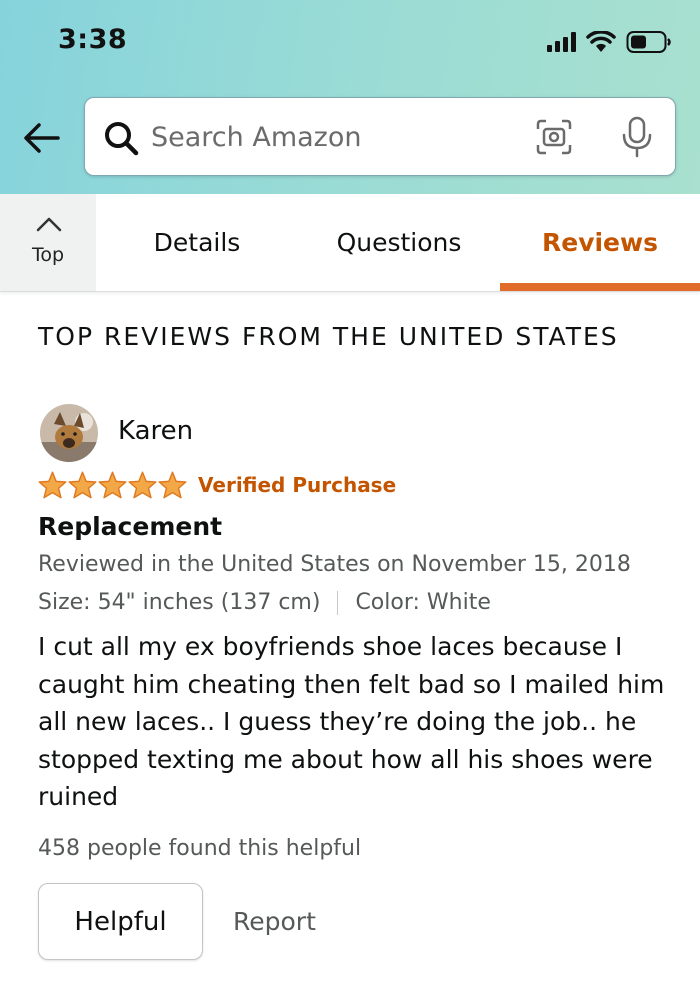  I want to click on divider, so click(338, 602).